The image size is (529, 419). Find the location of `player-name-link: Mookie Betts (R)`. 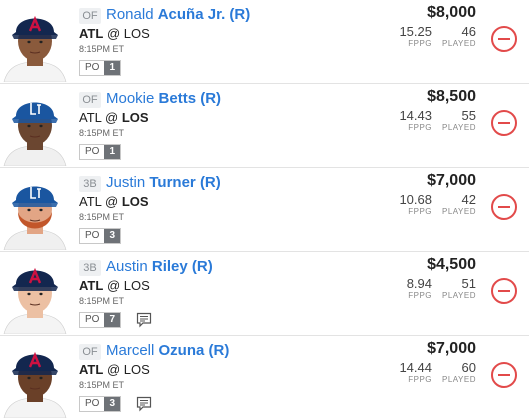

player-name-link: Mookie Betts (R) is located at coordinates (163, 99).